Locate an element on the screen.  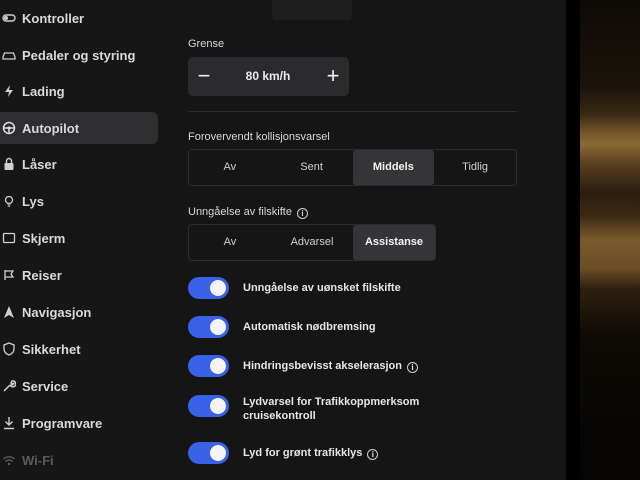
toggle-label: Lyd for grønt trafikklys is located at coordinates (303, 453).